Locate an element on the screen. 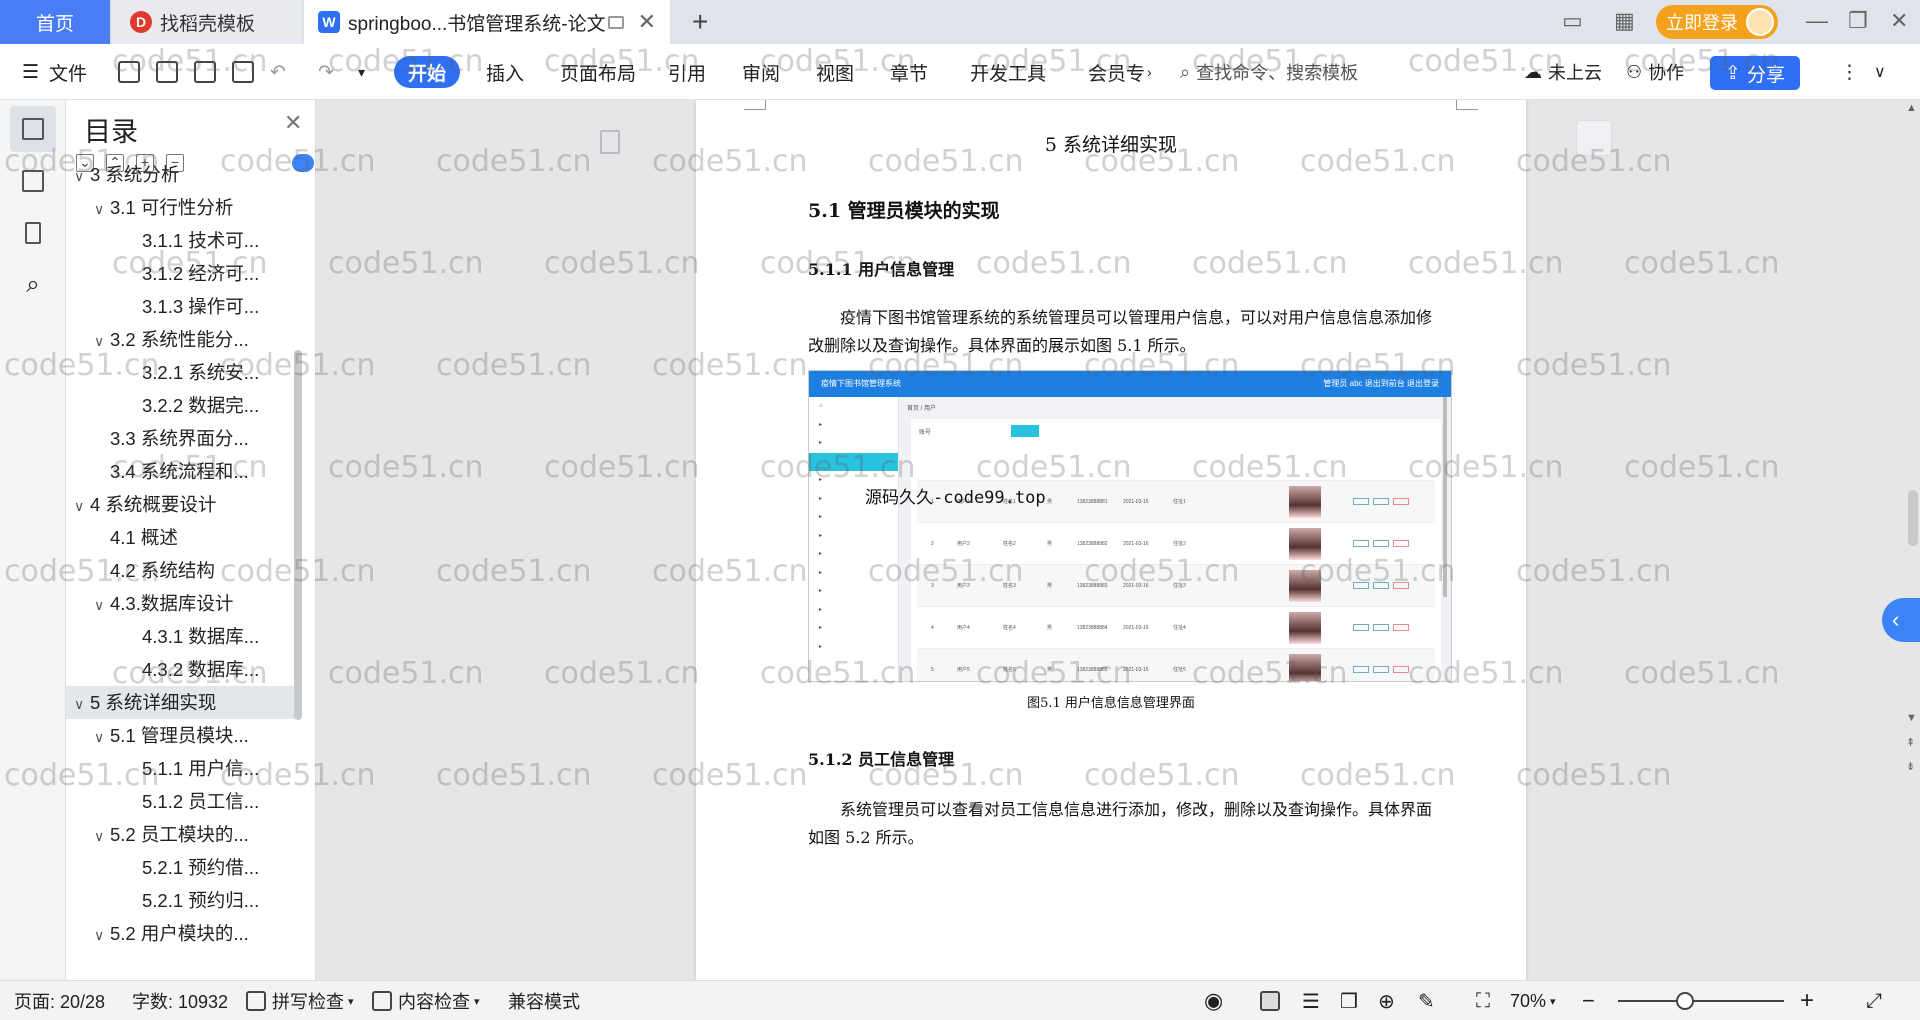  file-menu: ☰ 文件 is located at coordinates (54, 72).